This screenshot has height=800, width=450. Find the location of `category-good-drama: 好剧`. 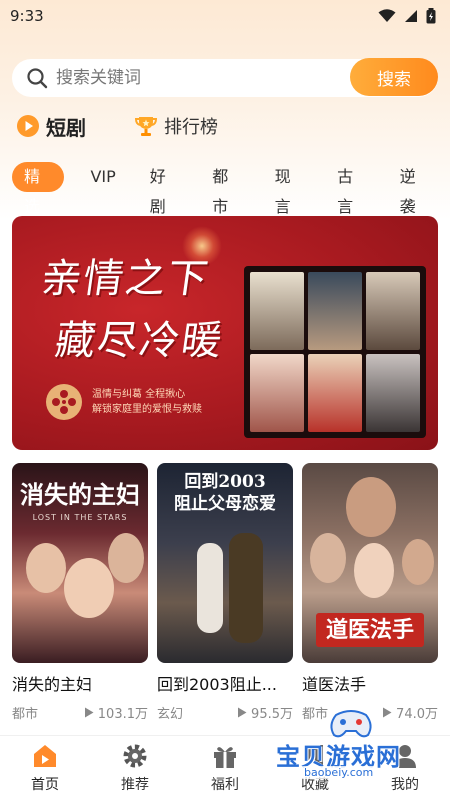

category-good-drama: 好剧 is located at coordinates (164, 189).